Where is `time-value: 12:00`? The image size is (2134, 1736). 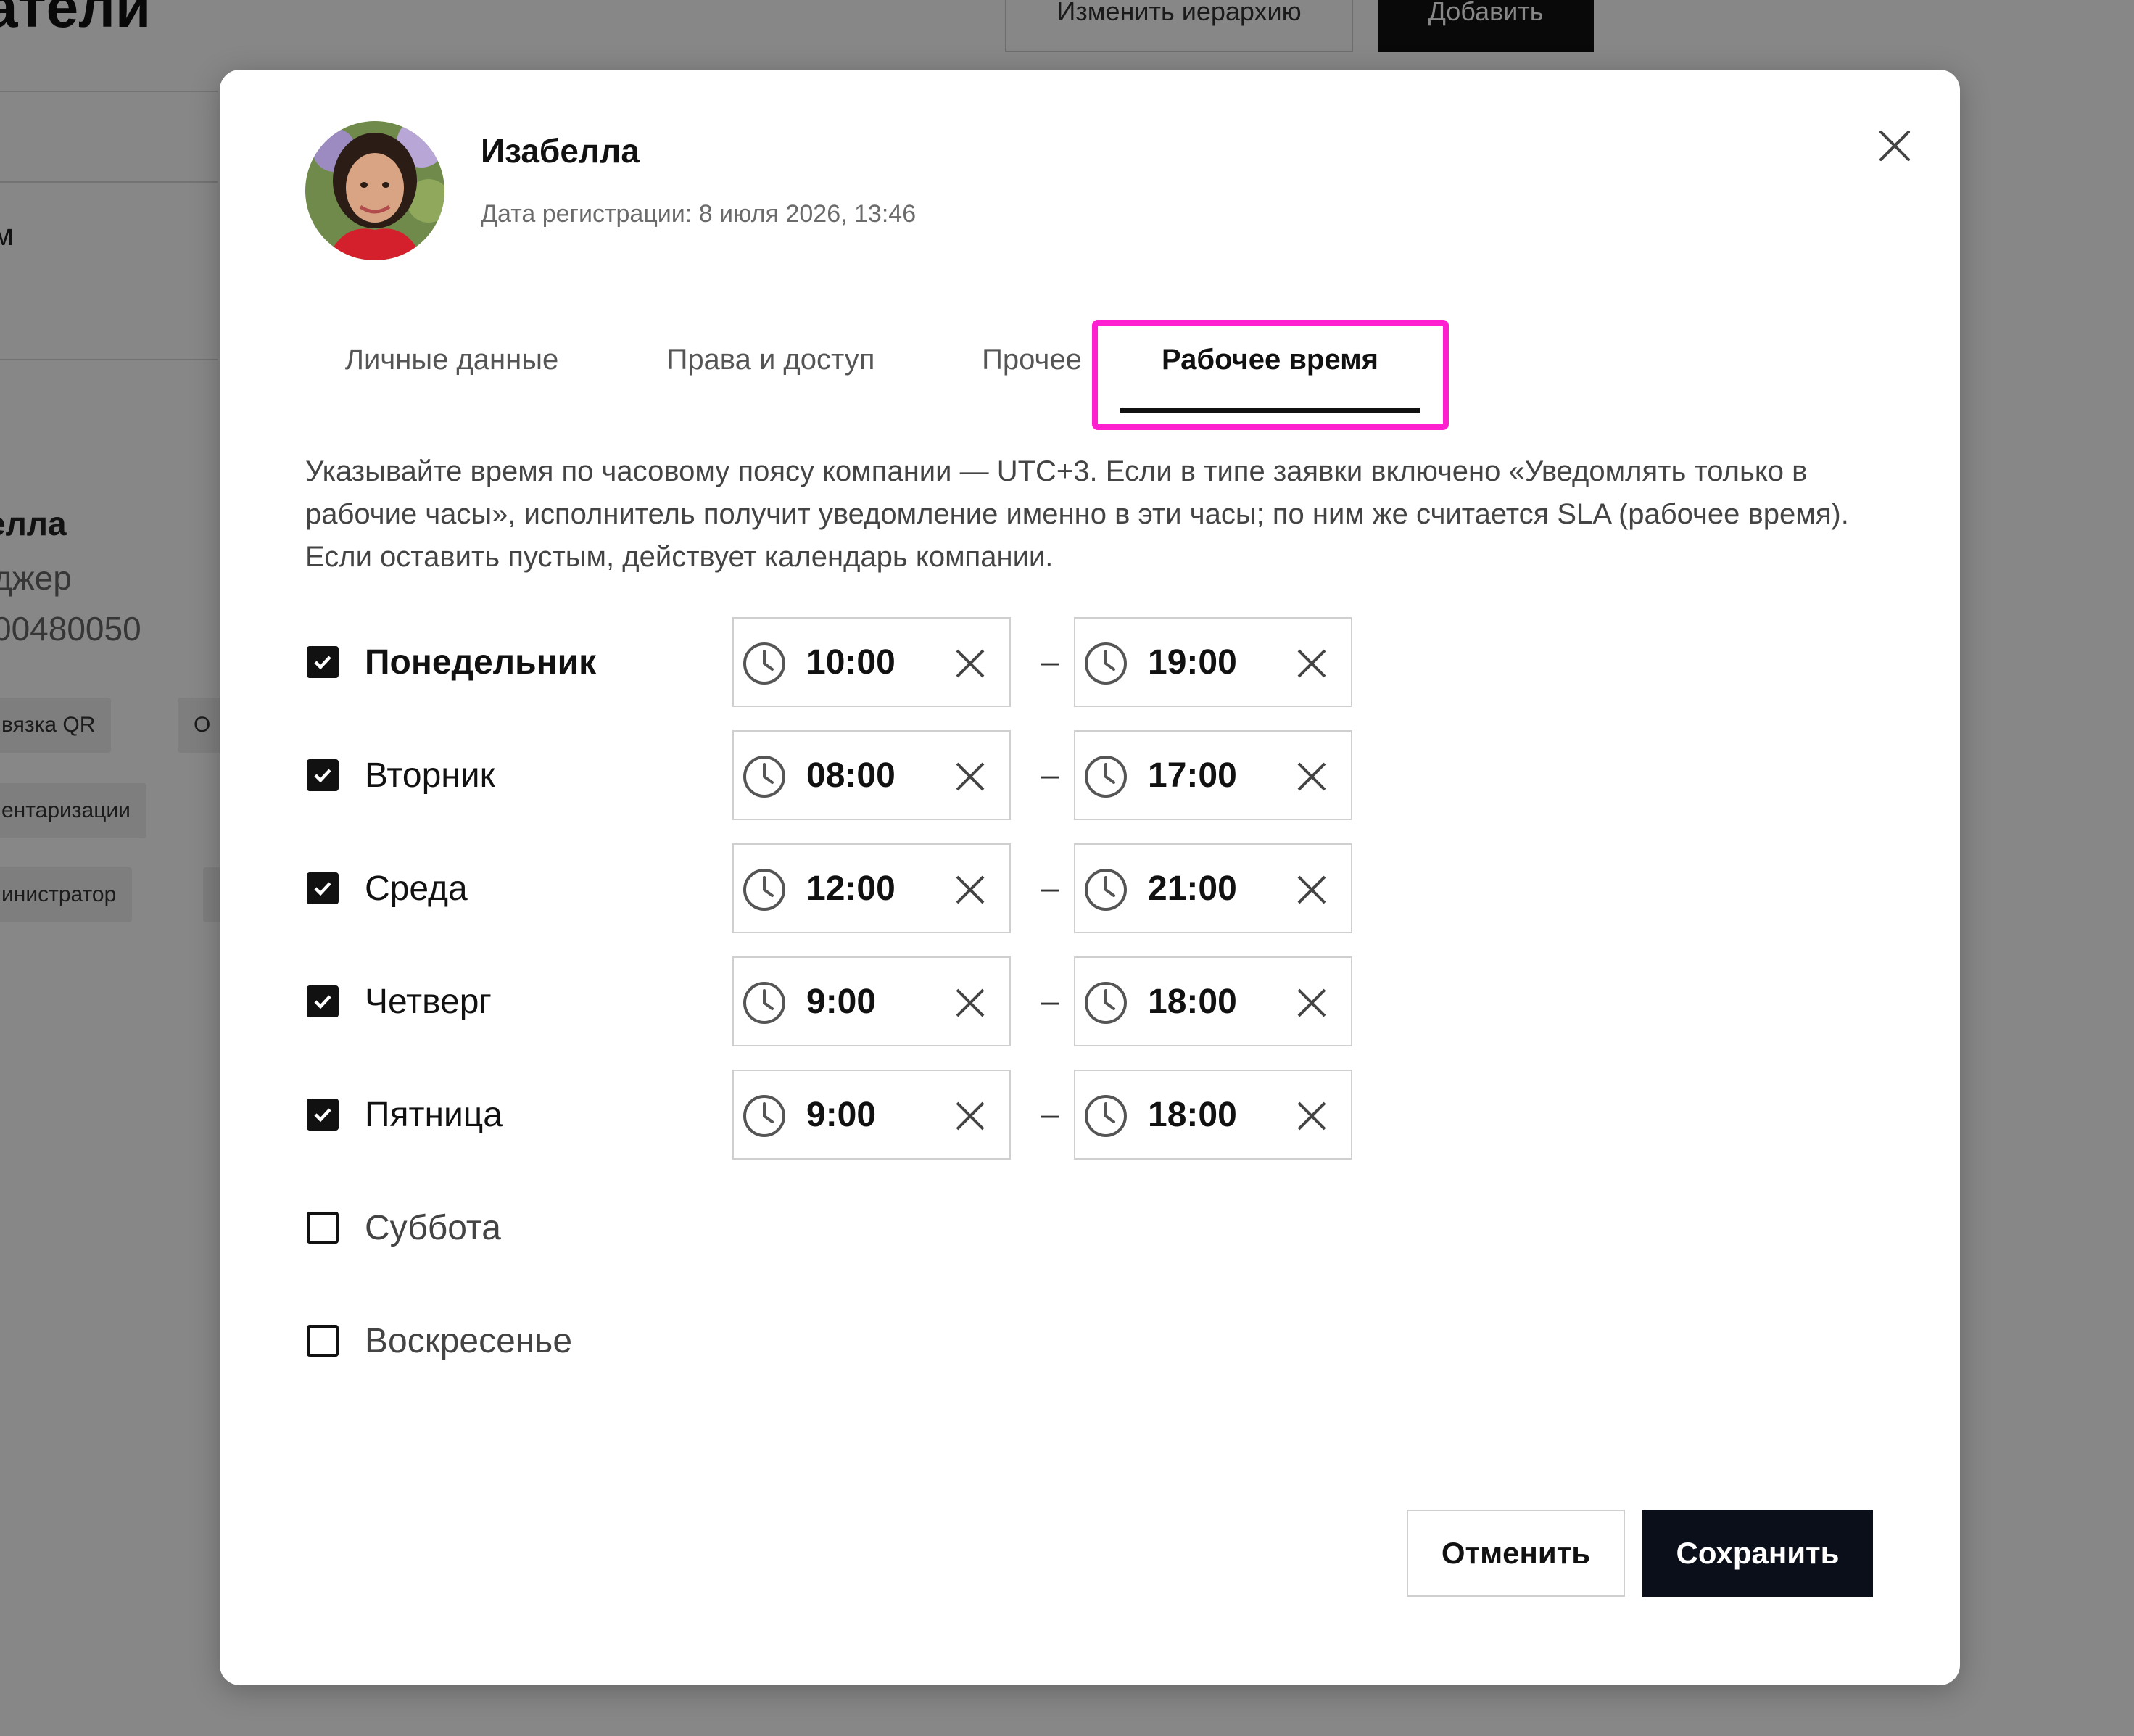
time-value: 12:00 is located at coordinates (851, 888).